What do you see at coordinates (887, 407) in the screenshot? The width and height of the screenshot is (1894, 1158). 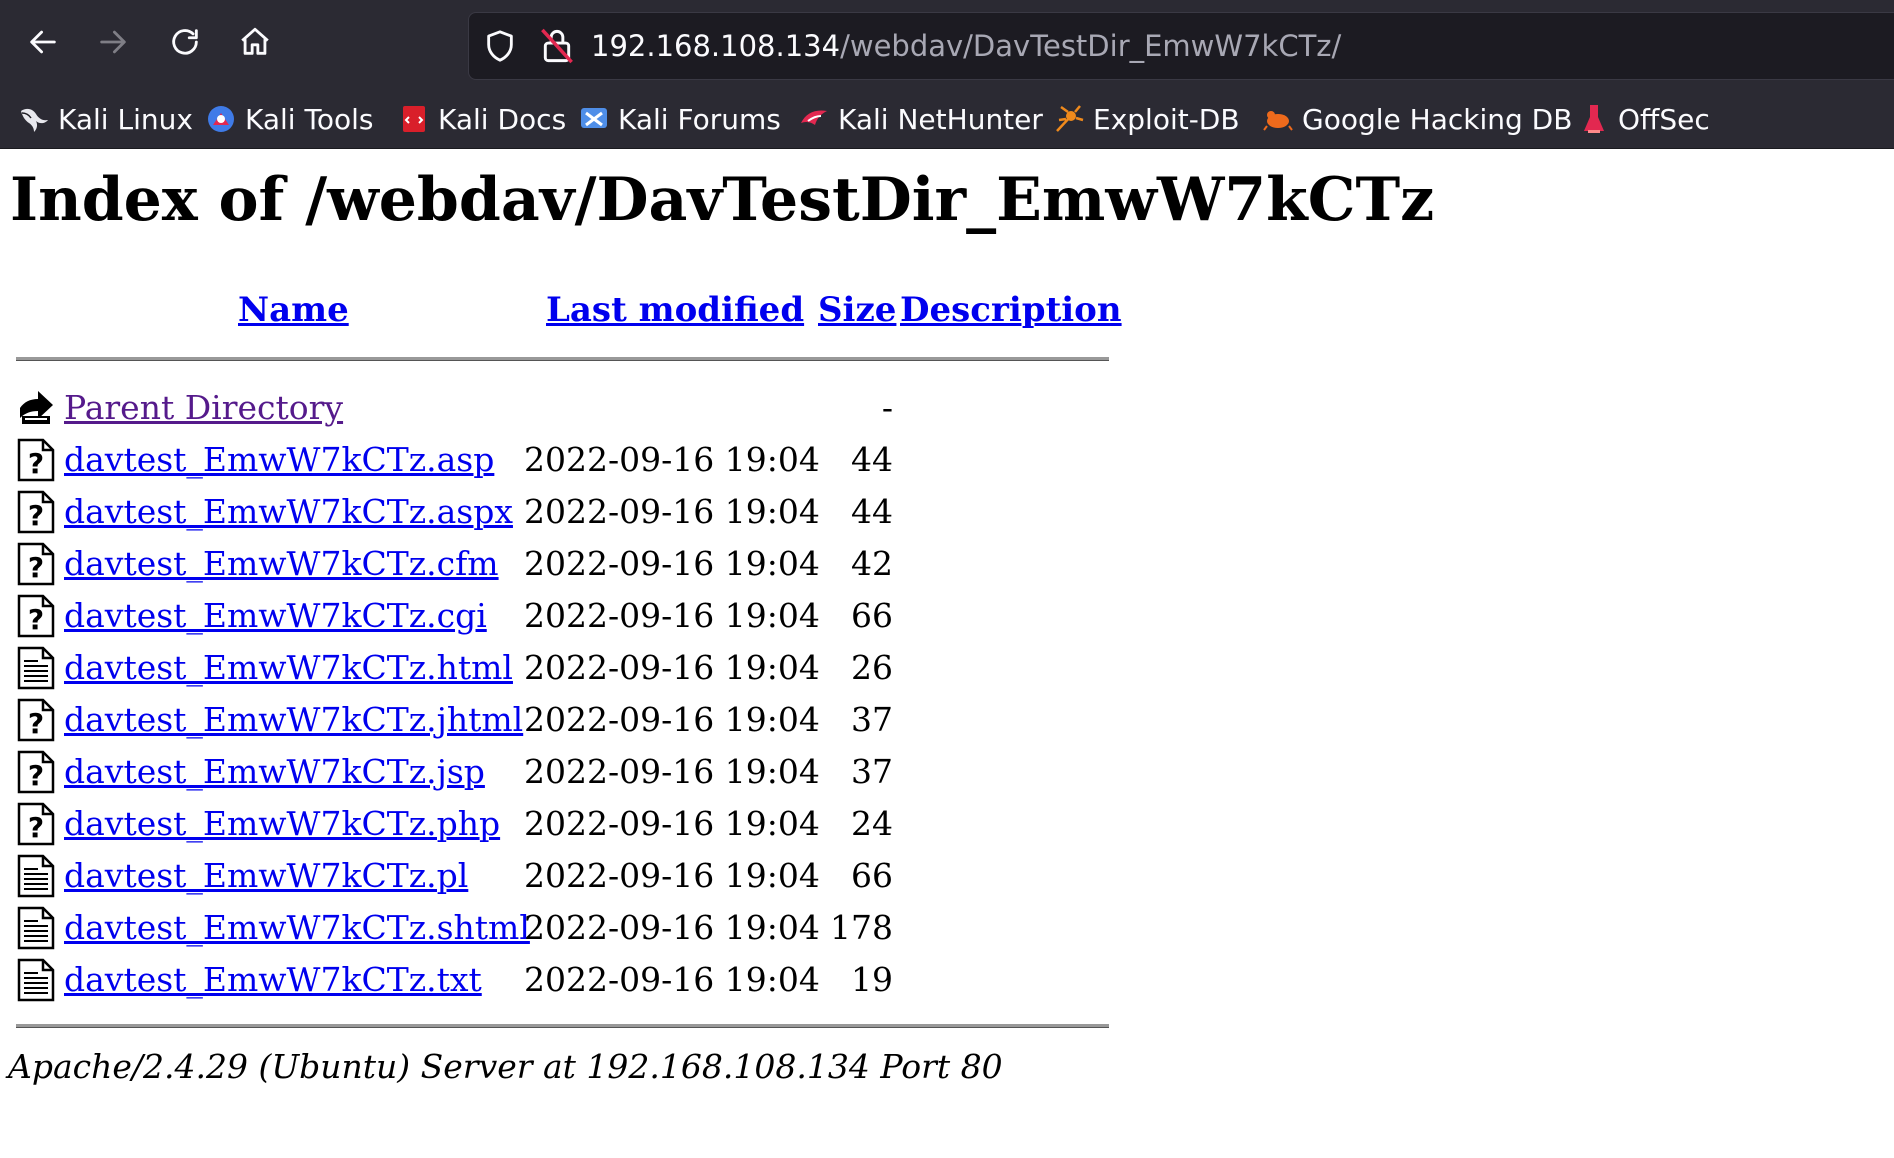 I see `file-size: -` at bounding box center [887, 407].